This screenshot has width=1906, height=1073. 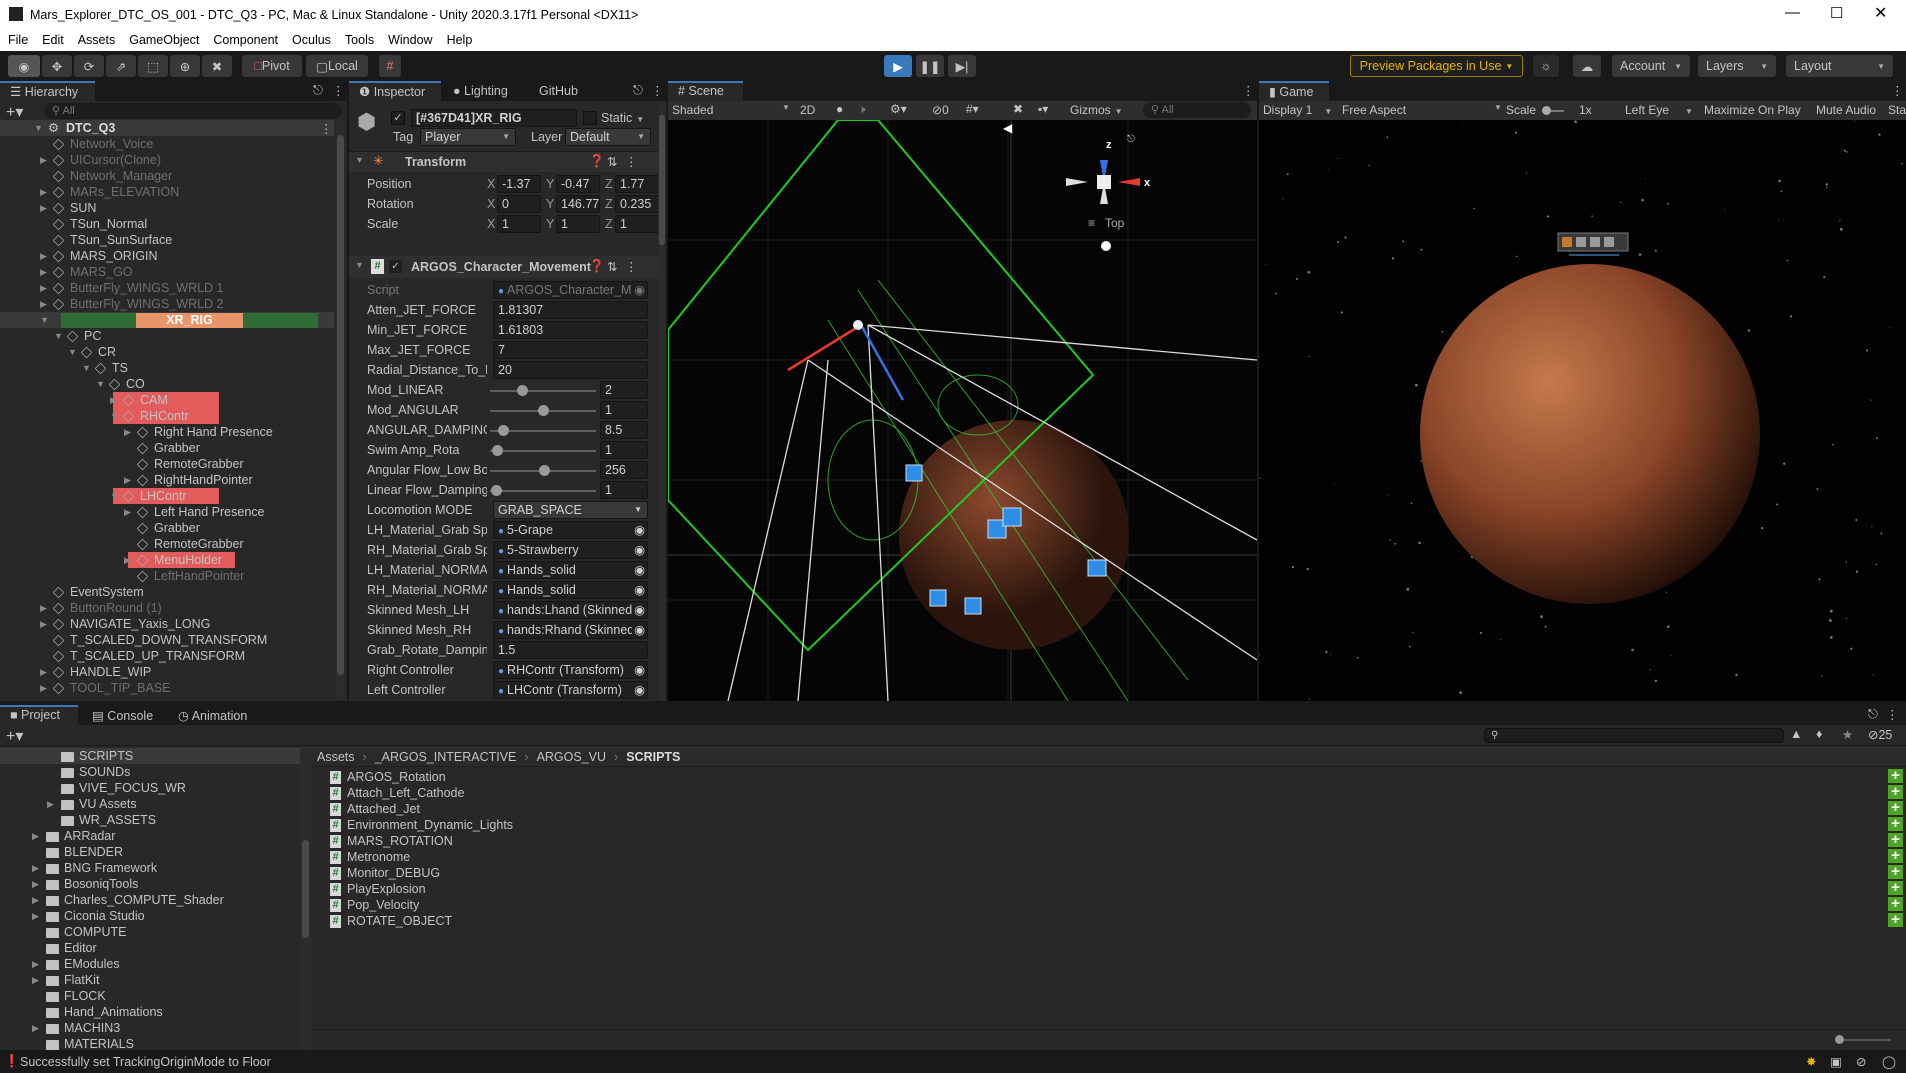 What do you see at coordinates (14, 736) in the screenshot?
I see `create-button: +▾` at bounding box center [14, 736].